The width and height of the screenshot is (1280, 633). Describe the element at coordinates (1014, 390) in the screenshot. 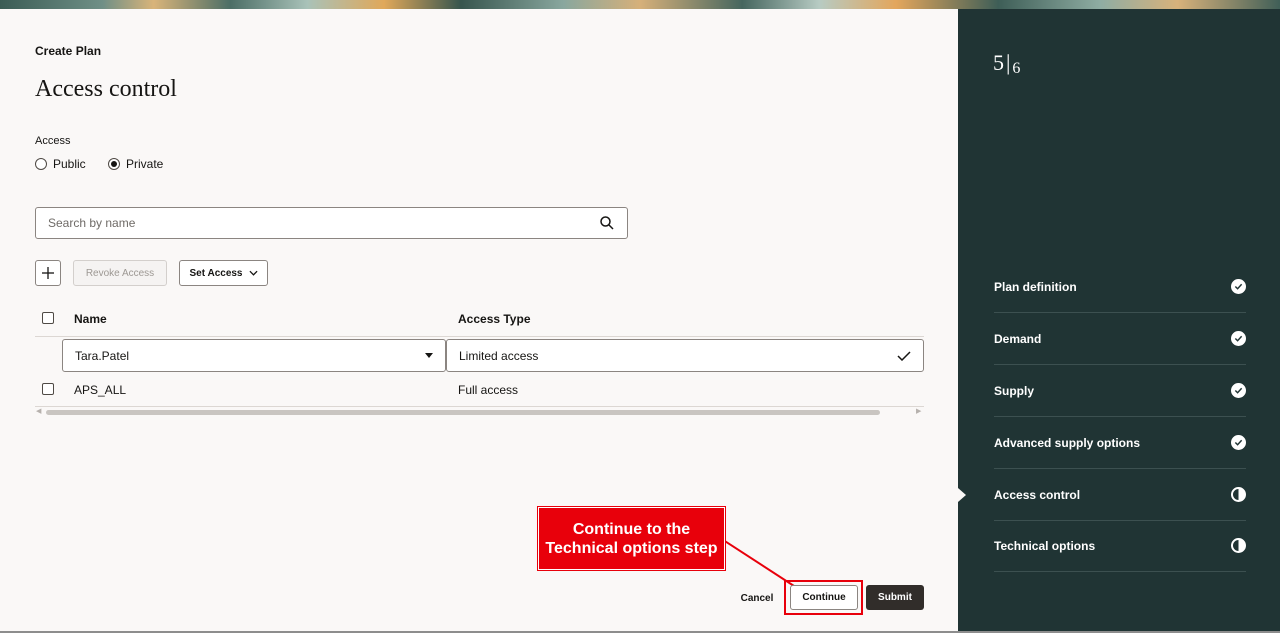

I see `step-label: Supply` at that location.